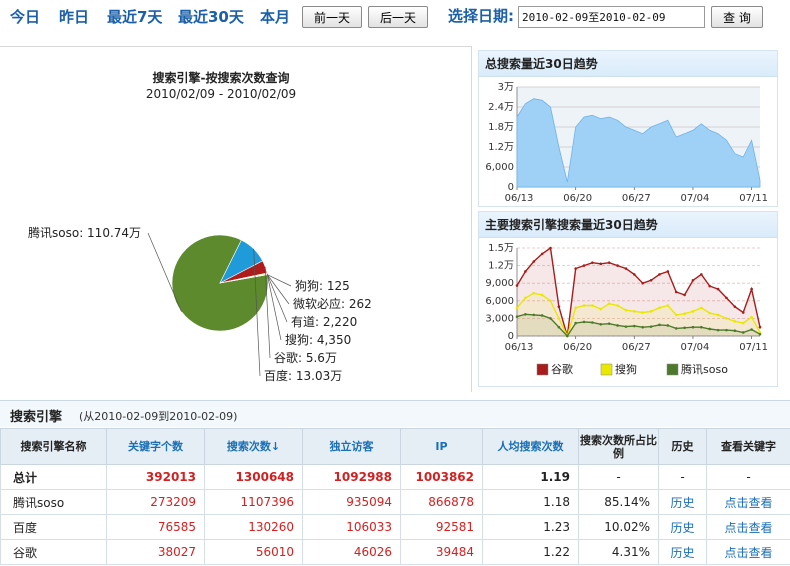  What do you see at coordinates (351, 477) in the screenshot?
I see `cell-unique-visitors: 1092988` at bounding box center [351, 477].